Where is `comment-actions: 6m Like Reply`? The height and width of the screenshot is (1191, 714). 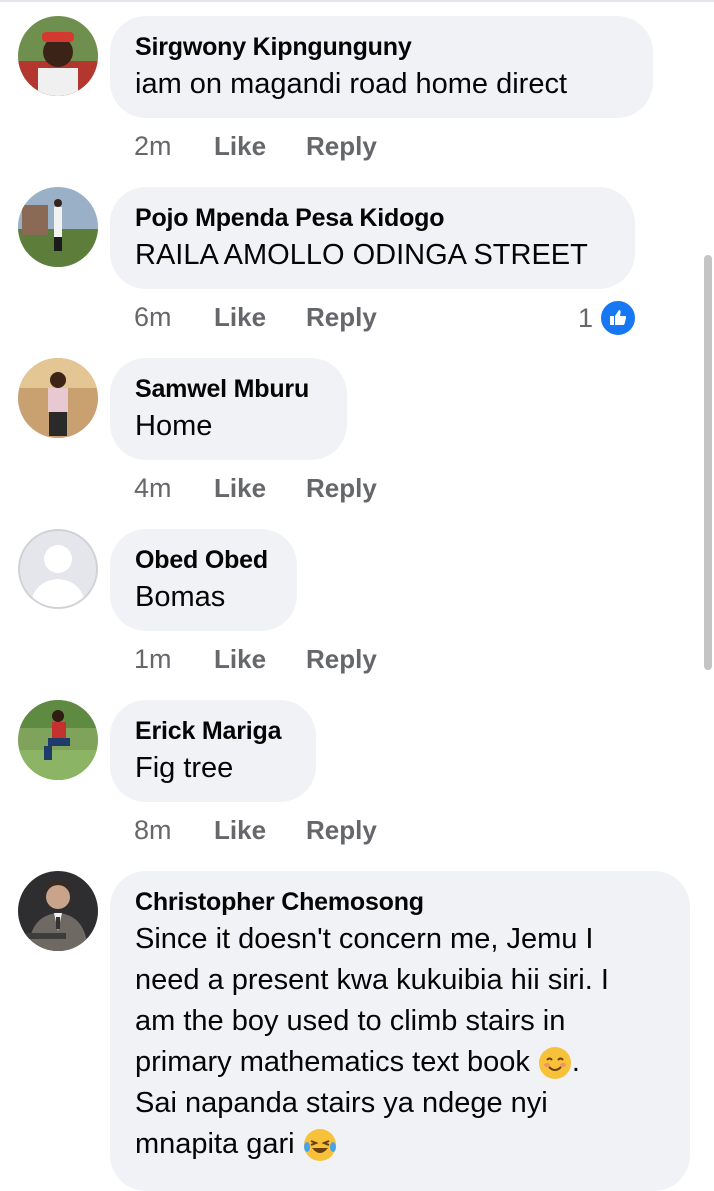
comment-actions: 6m Like Reply is located at coordinates (270, 317).